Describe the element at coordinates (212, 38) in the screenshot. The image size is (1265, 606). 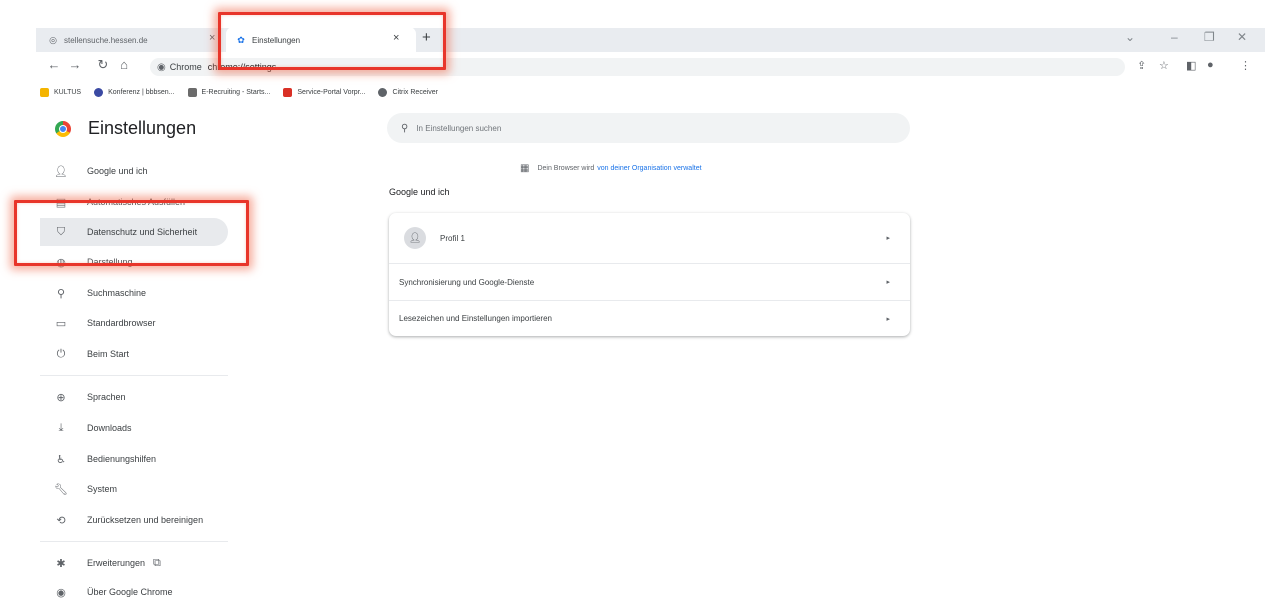
I see `close-icon: ×` at that location.